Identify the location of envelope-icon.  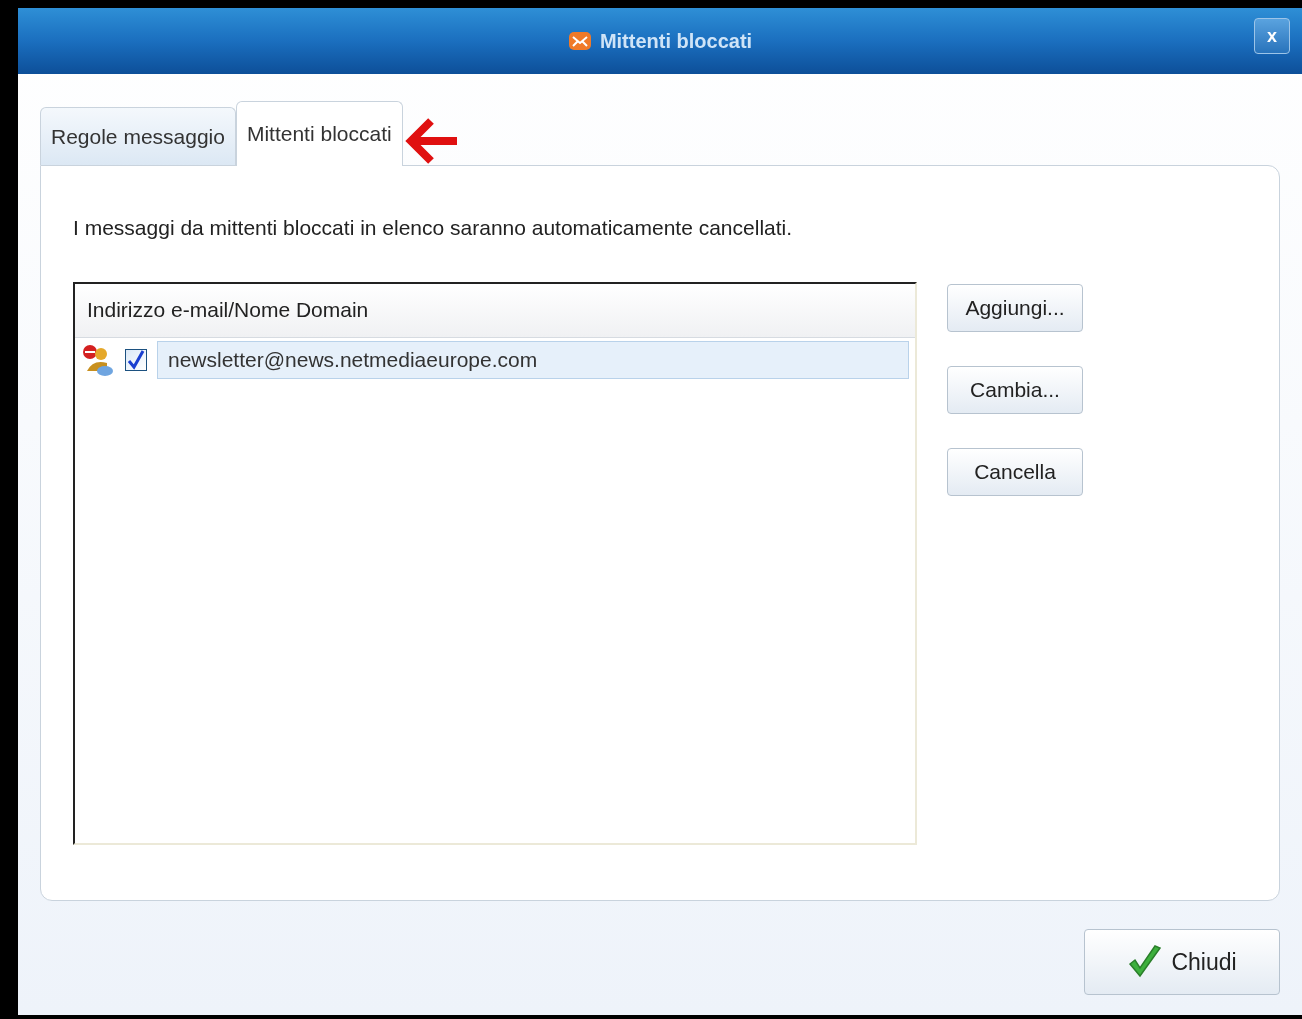
(579, 41).